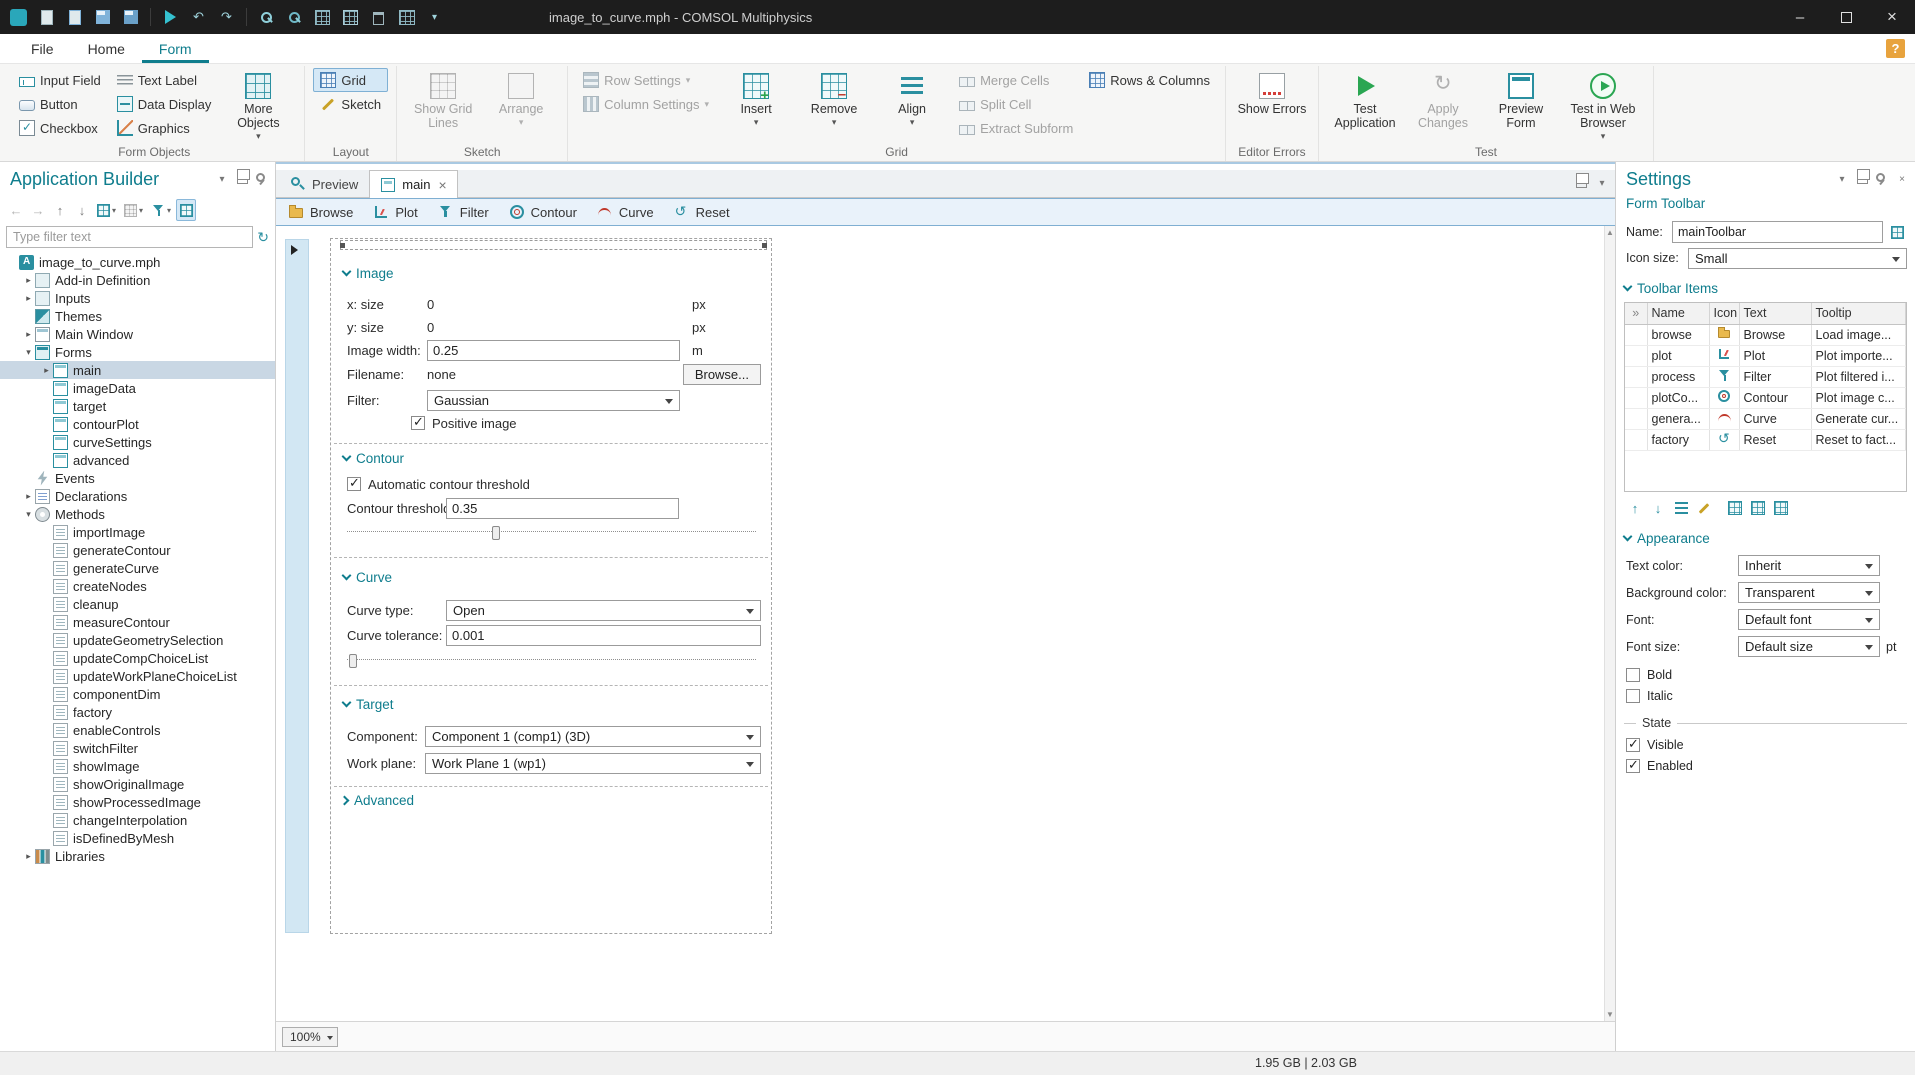 Image resolution: width=1915 pixels, height=1075 pixels. Describe the element at coordinates (1897, 232) in the screenshot. I see `create-shortcut-button` at that location.